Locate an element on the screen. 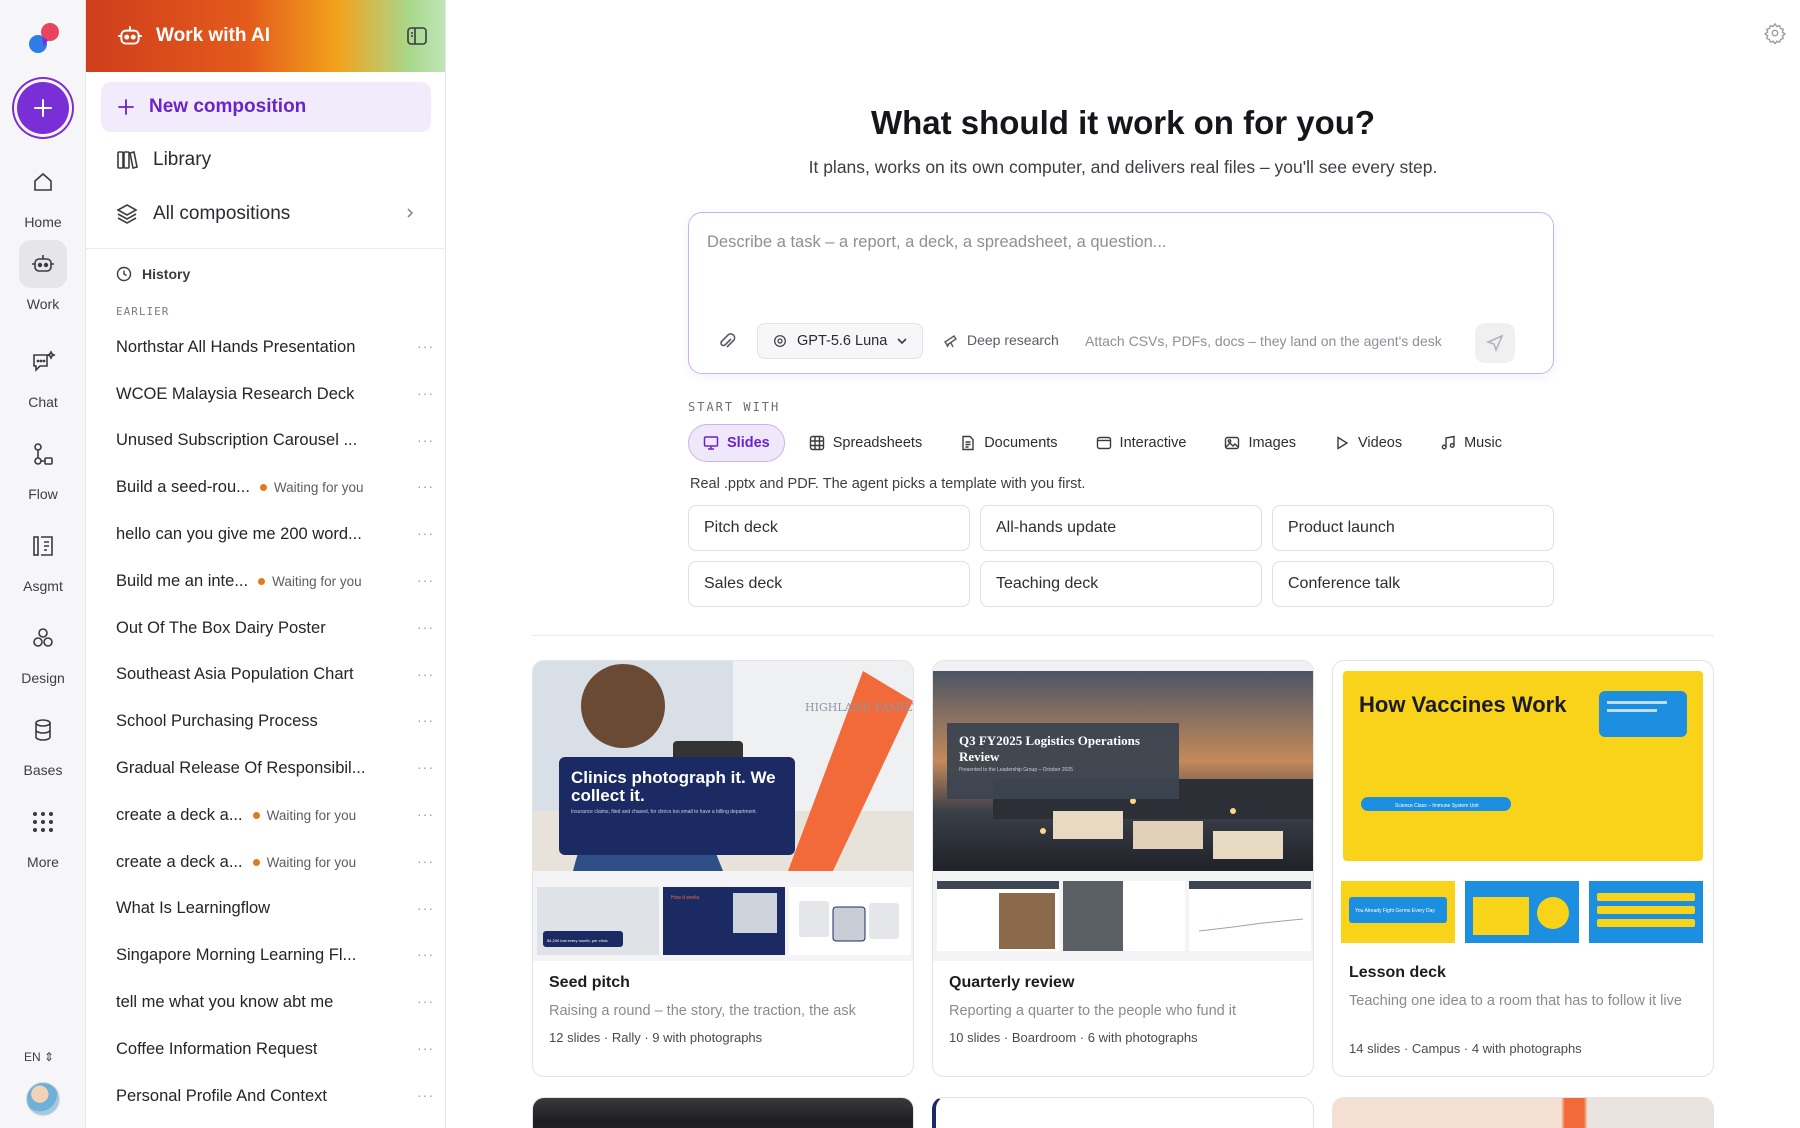 This screenshot has height=1128, width=1800. tab-images: Images is located at coordinates (1260, 443).